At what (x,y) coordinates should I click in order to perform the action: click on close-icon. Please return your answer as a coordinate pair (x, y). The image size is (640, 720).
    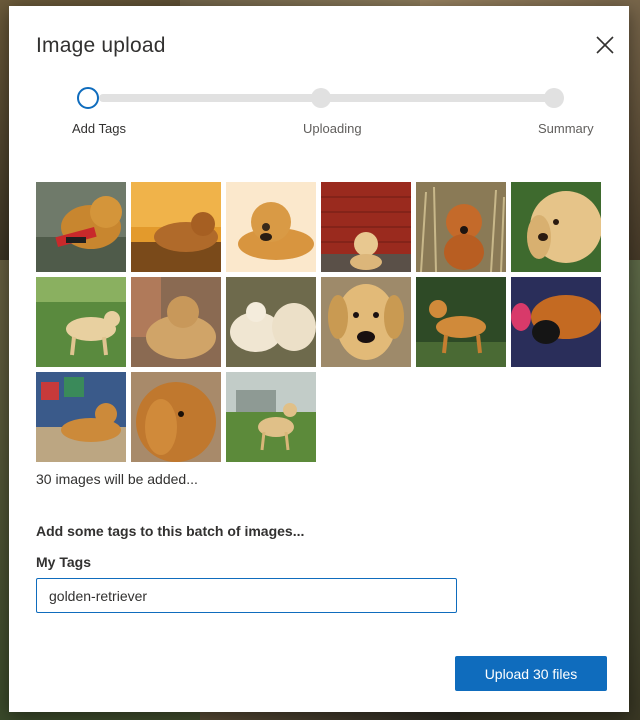
    Looking at the image, I should click on (605, 45).